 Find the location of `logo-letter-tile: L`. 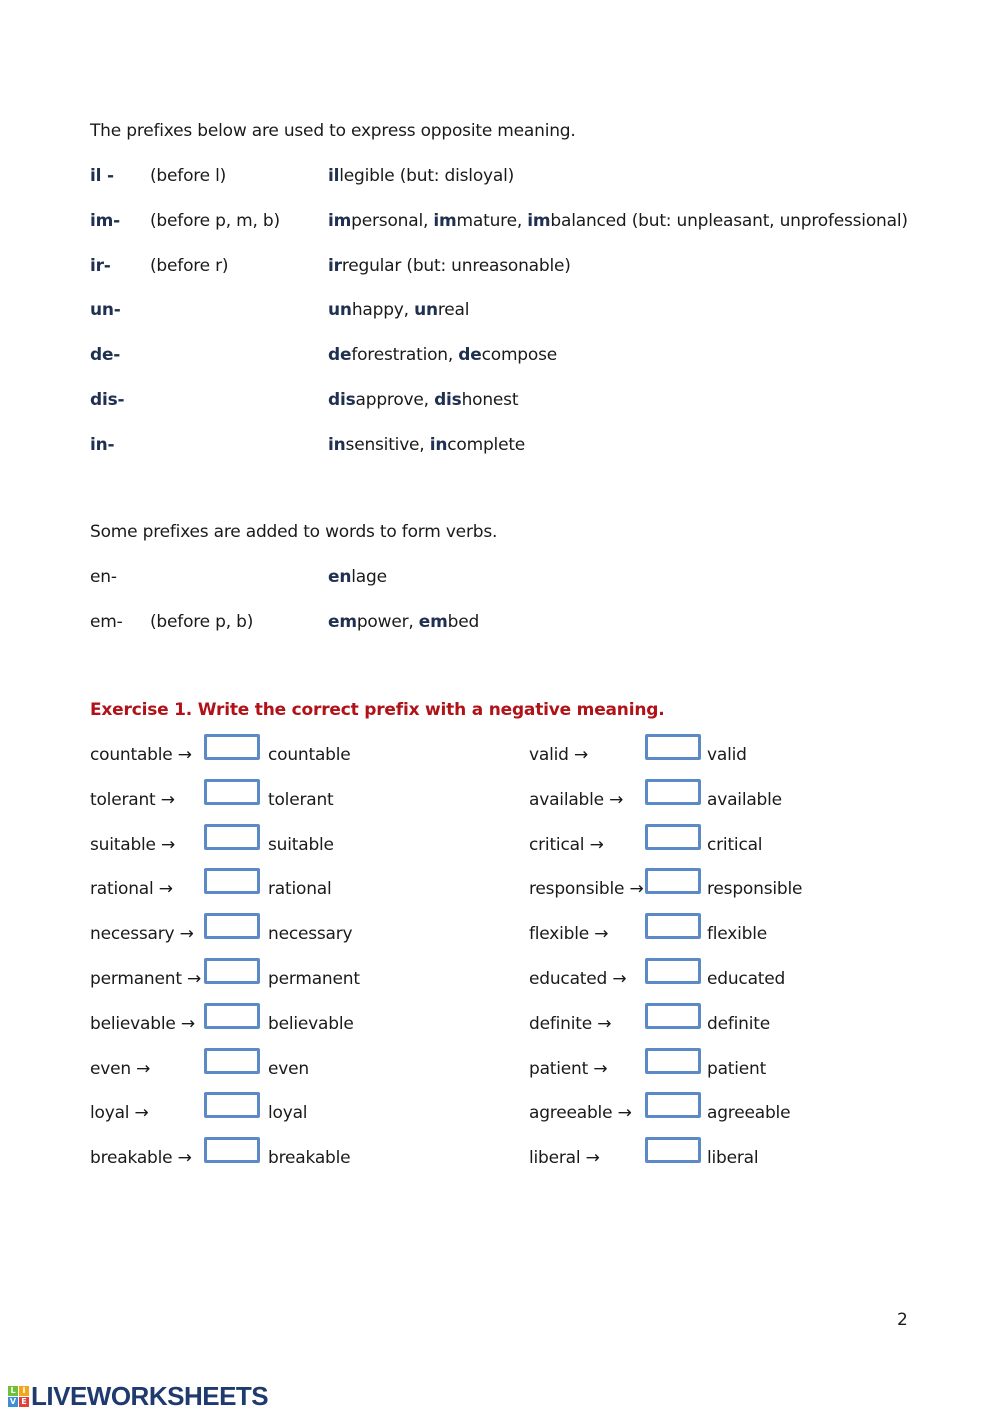

logo-letter-tile: L is located at coordinates (13, 1390).